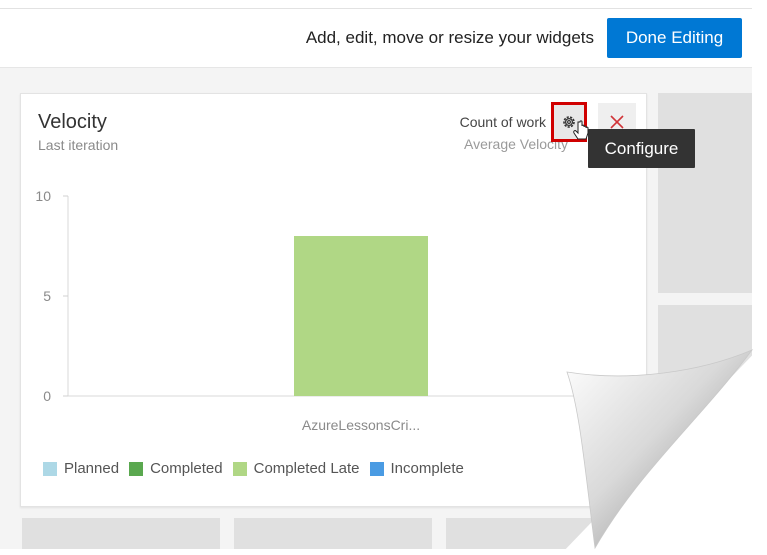 The height and width of the screenshot is (555, 767). What do you see at coordinates (663, 447) in the screenshot?
I see `page-curl` at bounding box center [663, 447].